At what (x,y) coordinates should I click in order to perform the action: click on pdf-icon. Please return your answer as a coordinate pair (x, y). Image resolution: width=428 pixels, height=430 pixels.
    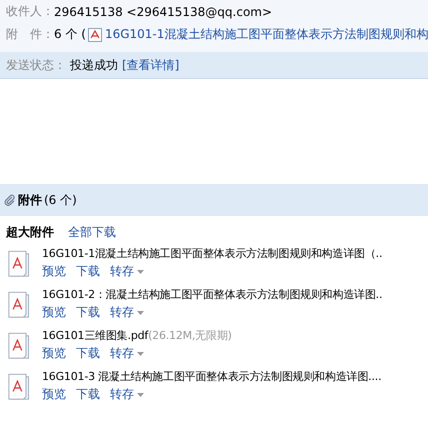
    Looking at the image, I should click on (95, 35).